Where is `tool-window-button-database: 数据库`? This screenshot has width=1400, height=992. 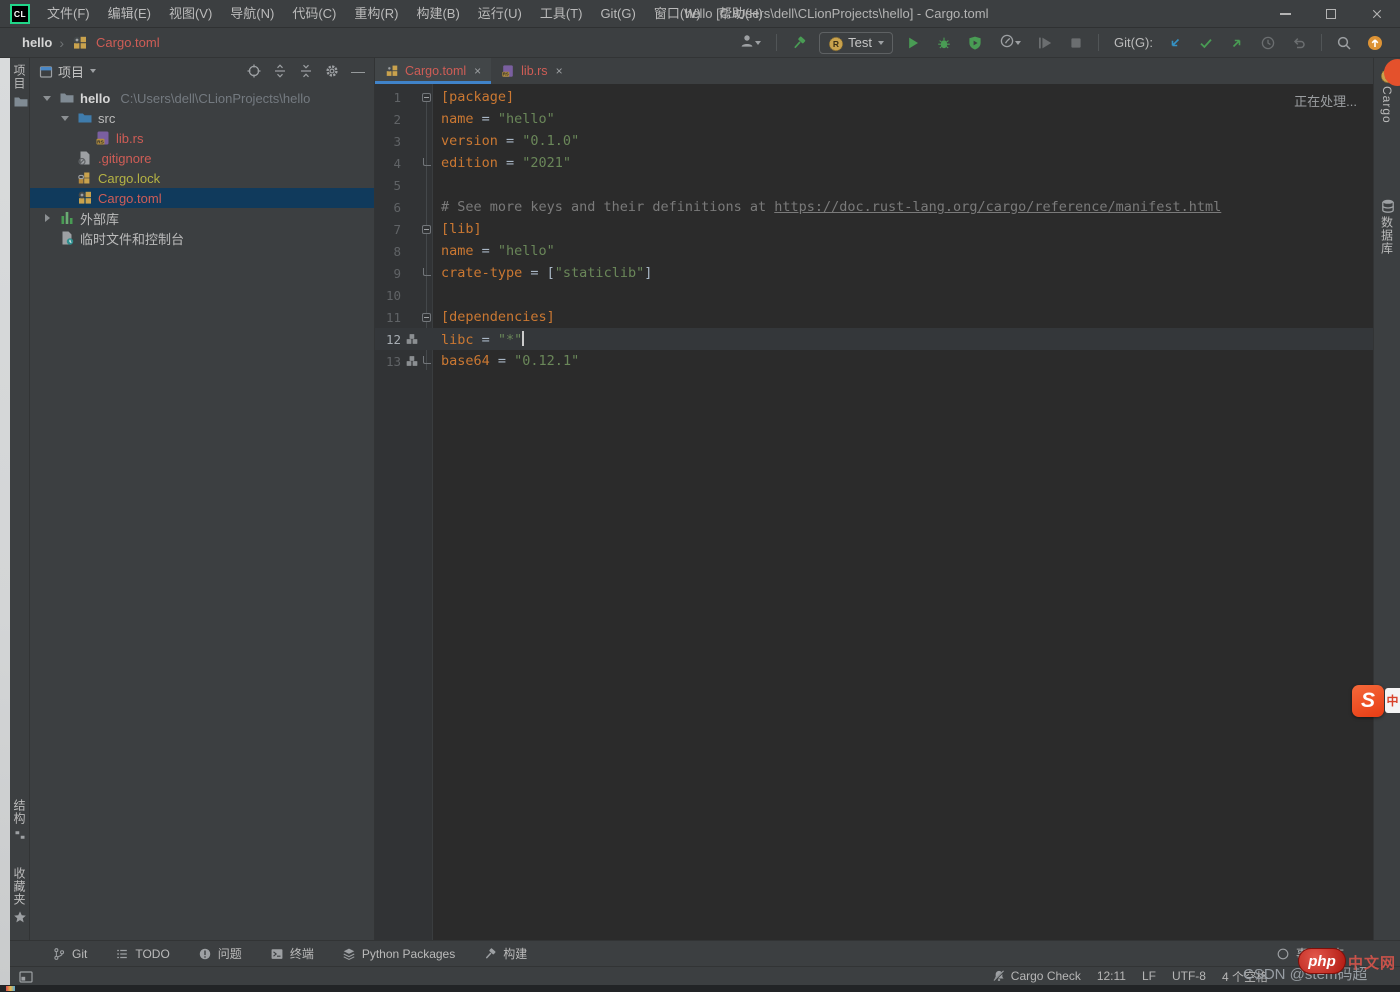
tool-window-button-database: 数据库 is located at coordinates (1387, 226).